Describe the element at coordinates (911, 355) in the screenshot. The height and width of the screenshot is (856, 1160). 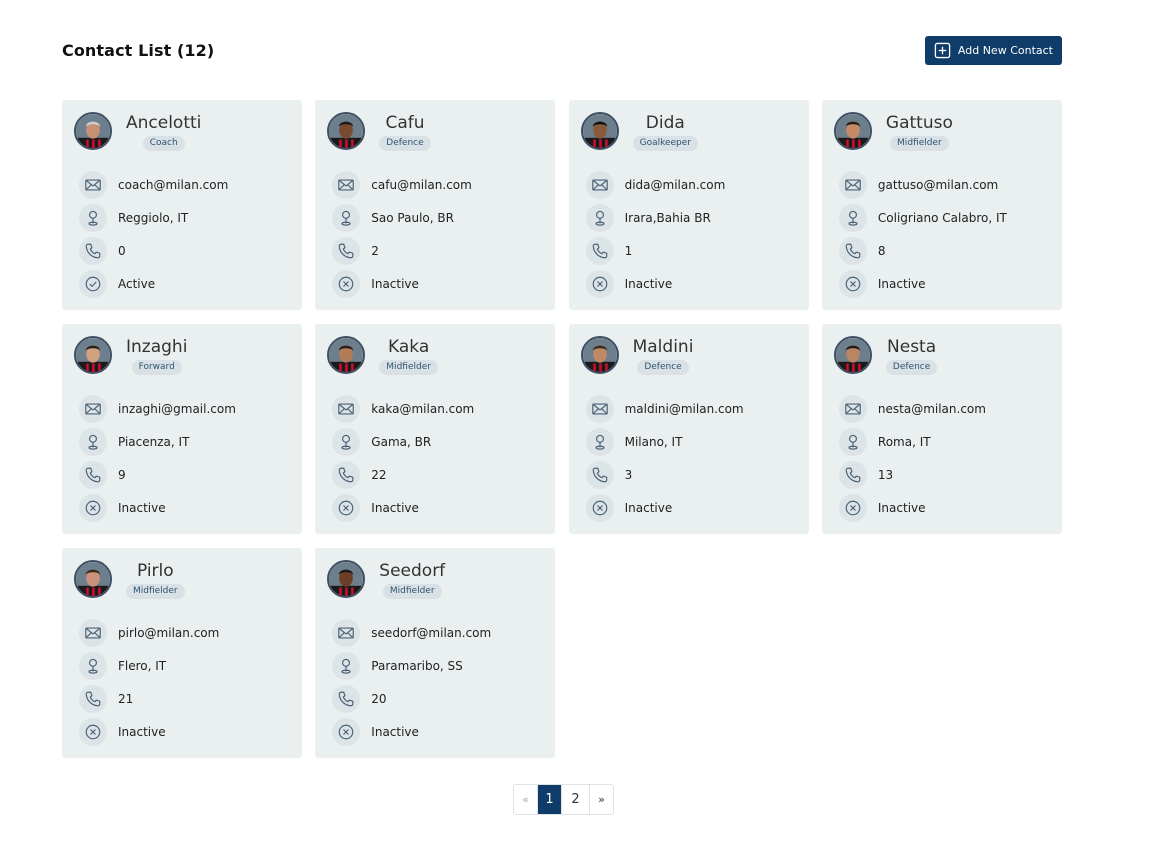
I see `contact-name-block: Nesta Defence` at that location.